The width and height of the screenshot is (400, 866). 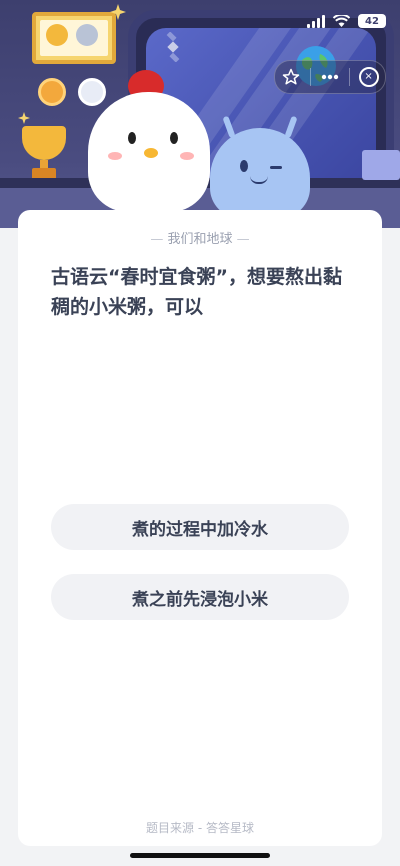 I want to click on question-source: 题目来源 - 答答星球, so click(x=200, y=828).